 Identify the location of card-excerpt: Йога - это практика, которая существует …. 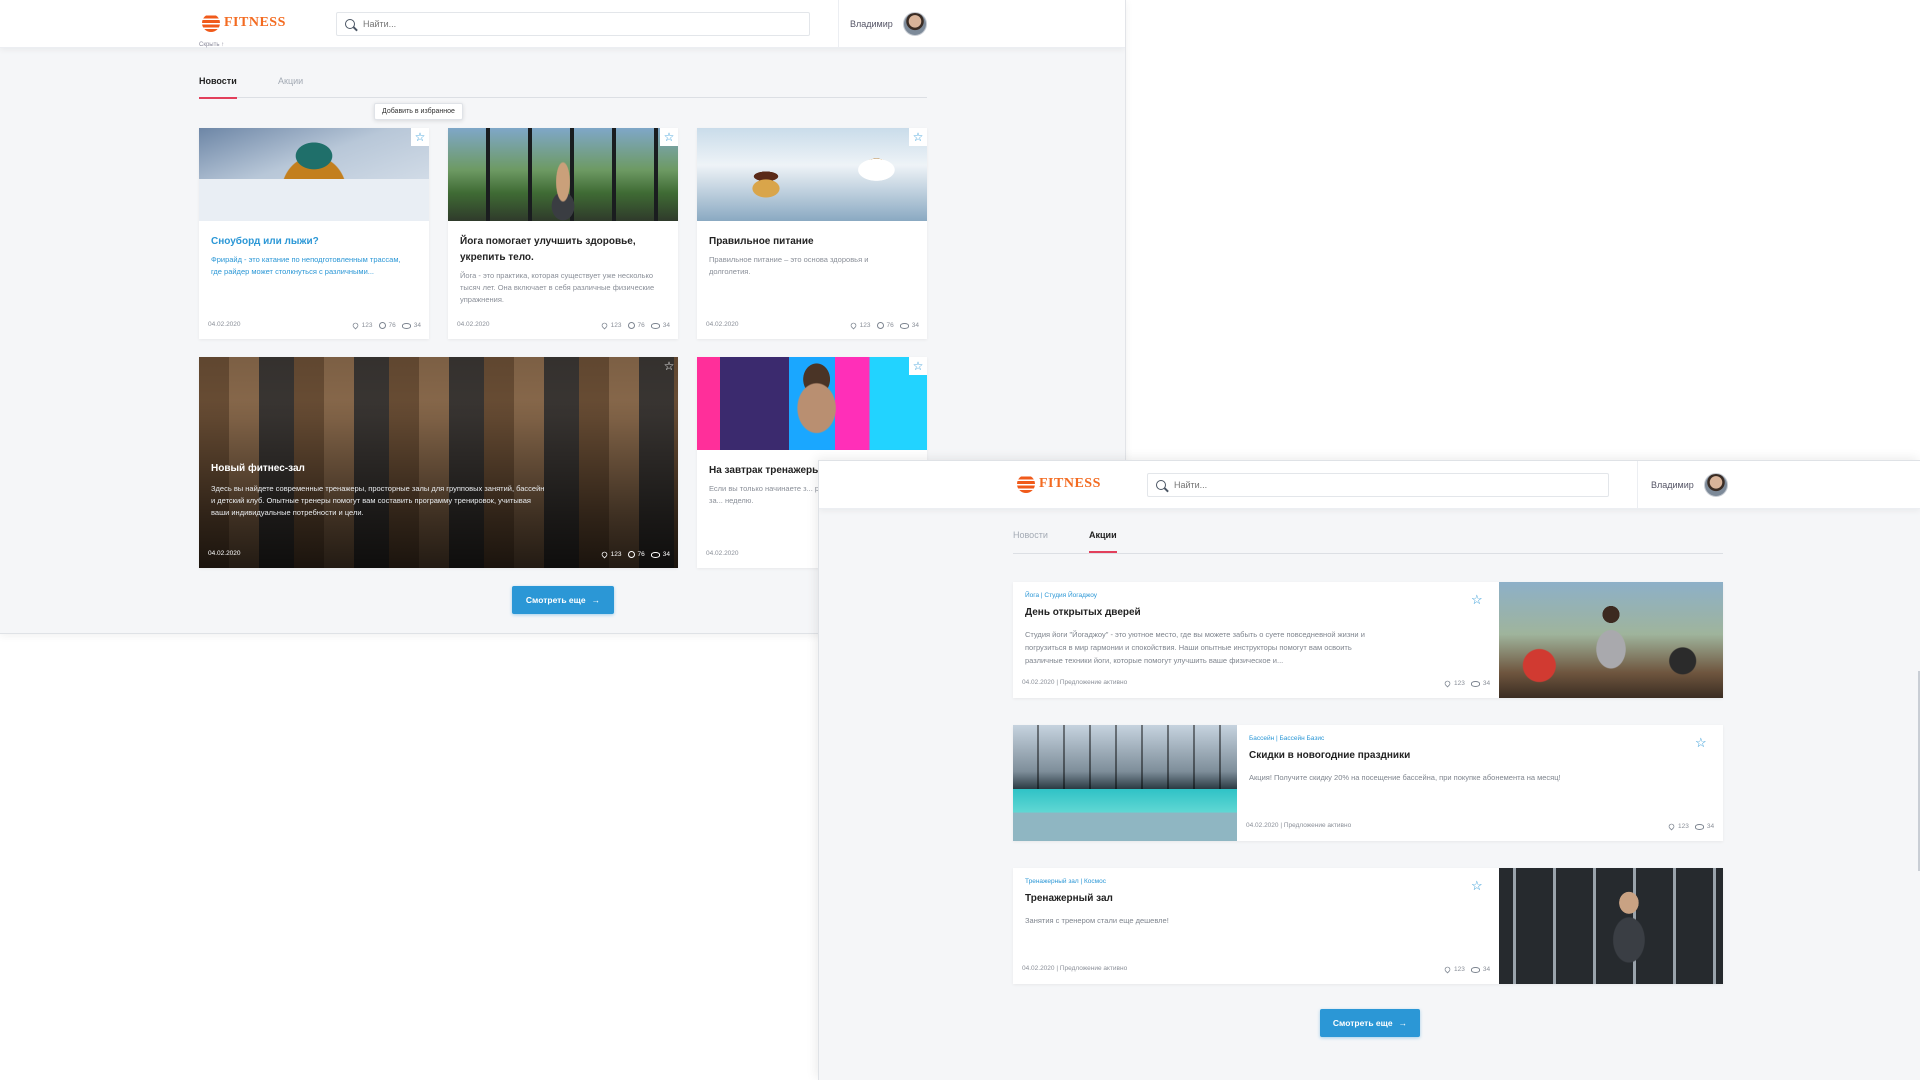
(557, 287).